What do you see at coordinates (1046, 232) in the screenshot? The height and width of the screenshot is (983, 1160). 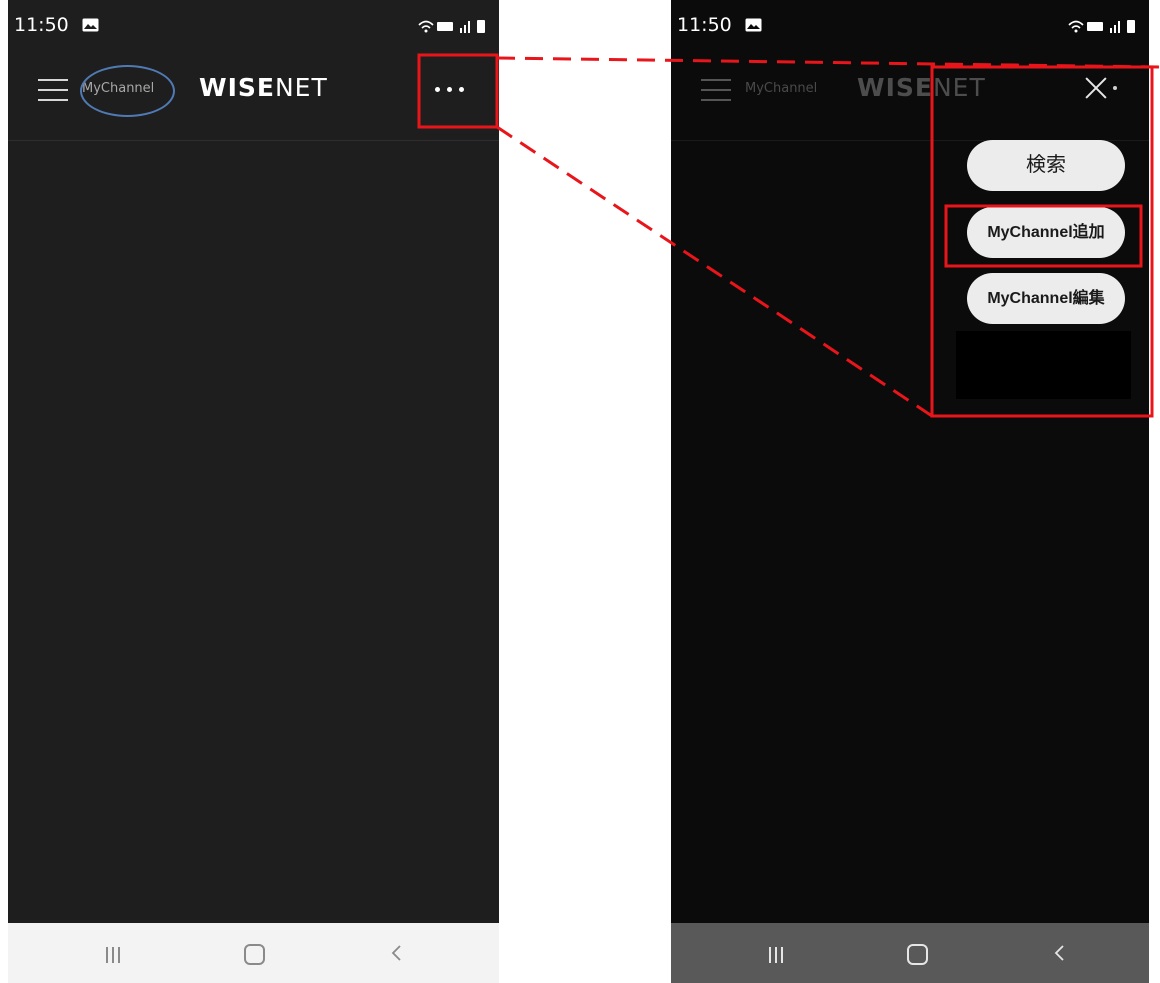 I see `add-mychannel-button: MyChannel追加` at bounding box center [1046, 232].